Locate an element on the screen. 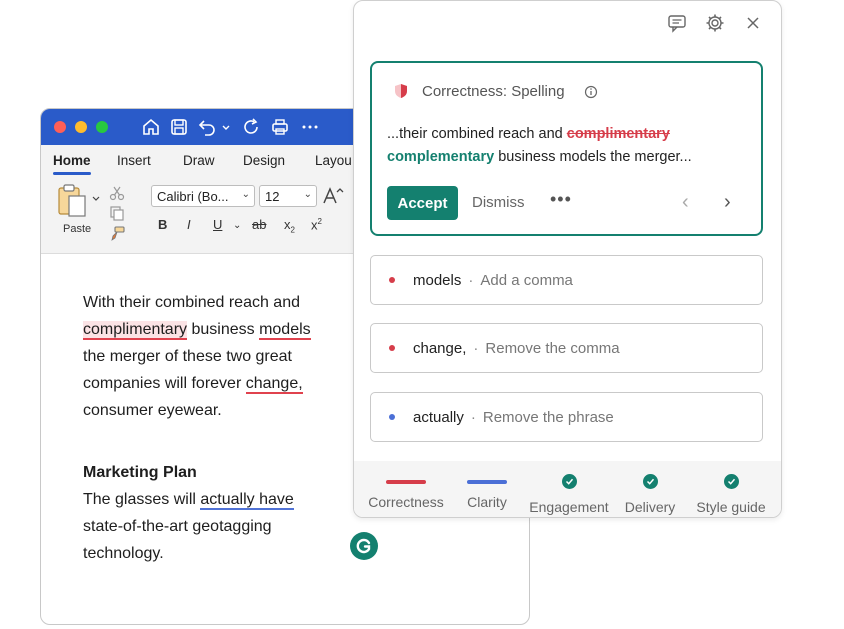 This screenshot has height=629, width=844. flagged-phrase-actually: actually have is located at coordinates (247, 500).